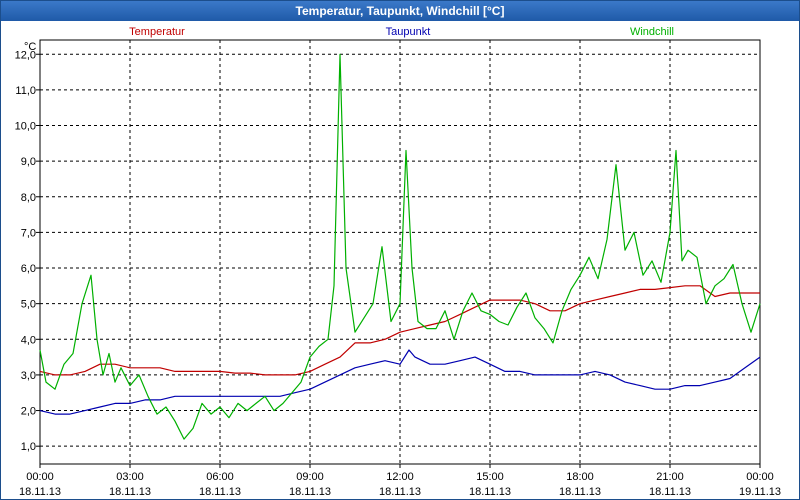  What do you see at coordinates (490, 477) in the screenshot?
I see `x-tick-time: 15:00` at bounding box center [490, 477].